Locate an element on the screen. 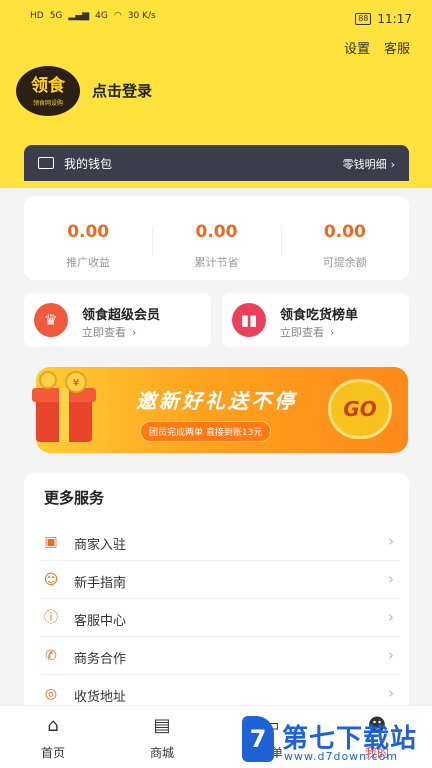 This screenshot has height=768, width=432. tab-mall: ▤ 商城 is located at coordinates (162, 737).